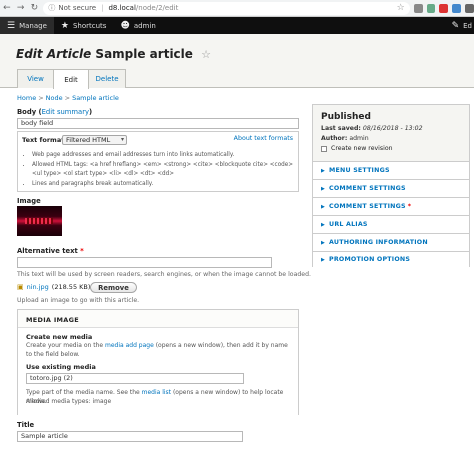  Describe the element at coordinates (206, 54) in the screenshot. I see `shortcut-star-icon: ☆` at that location.